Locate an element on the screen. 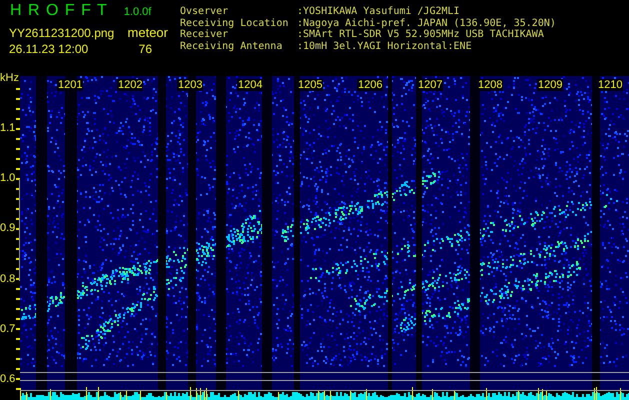  axis-label: 1.0 is located at coordinates (8, 178).